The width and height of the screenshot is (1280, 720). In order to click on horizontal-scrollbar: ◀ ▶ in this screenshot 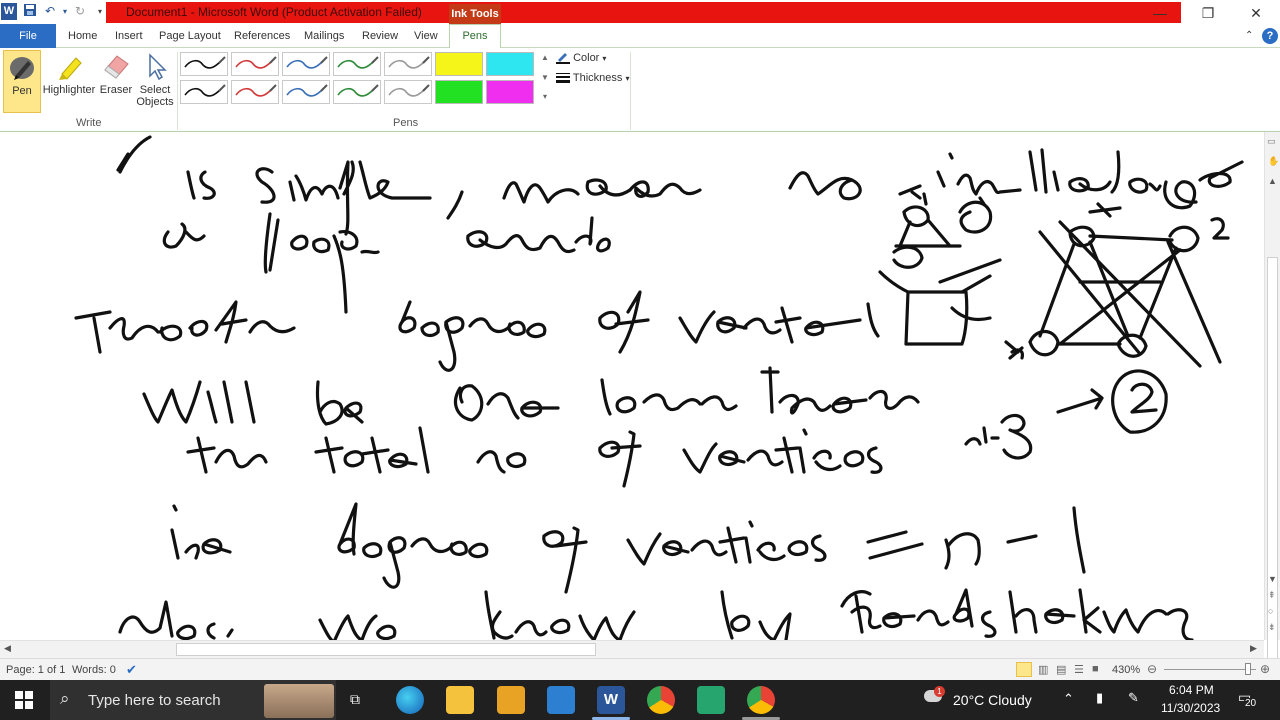, I will do `click(632, 649)`.